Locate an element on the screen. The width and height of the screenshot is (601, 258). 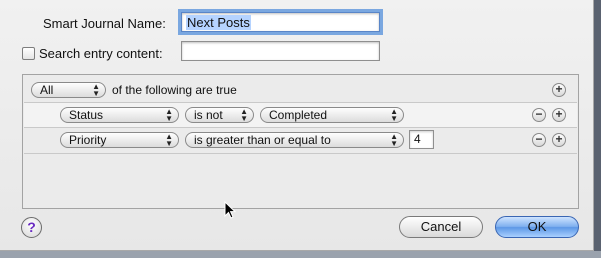
match-value: All is located at coordinates (47, 90).